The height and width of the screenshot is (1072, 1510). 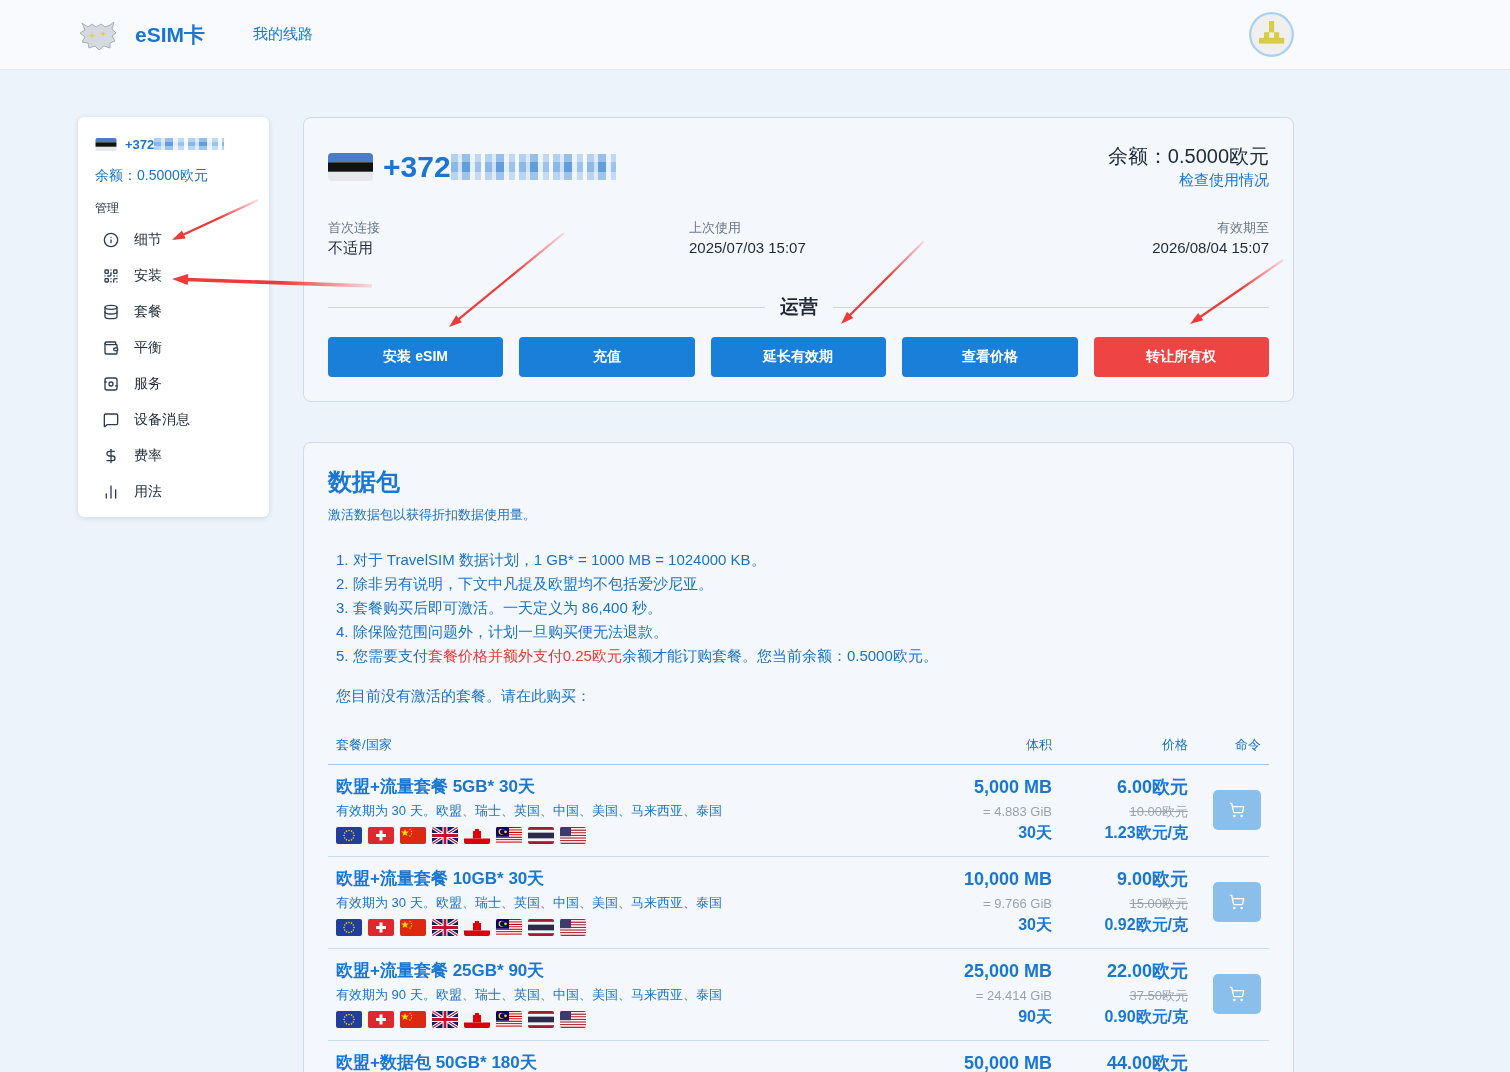 What do you see at coordinates (364, 745) in the screenshot?
I see `column-header: 套餐/国家` at bounding box center [364, 745].